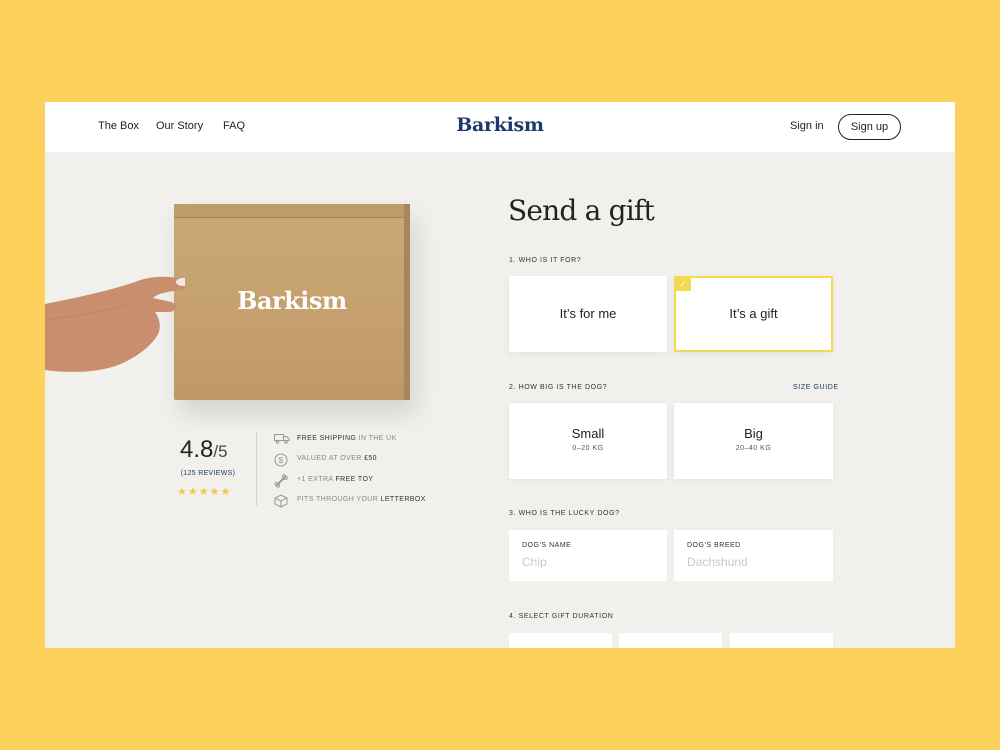  What do you see at coordinates (204, 492) in the screenshot?
I see `star-rating: ★★★★★` at bounding box center [204, 492].